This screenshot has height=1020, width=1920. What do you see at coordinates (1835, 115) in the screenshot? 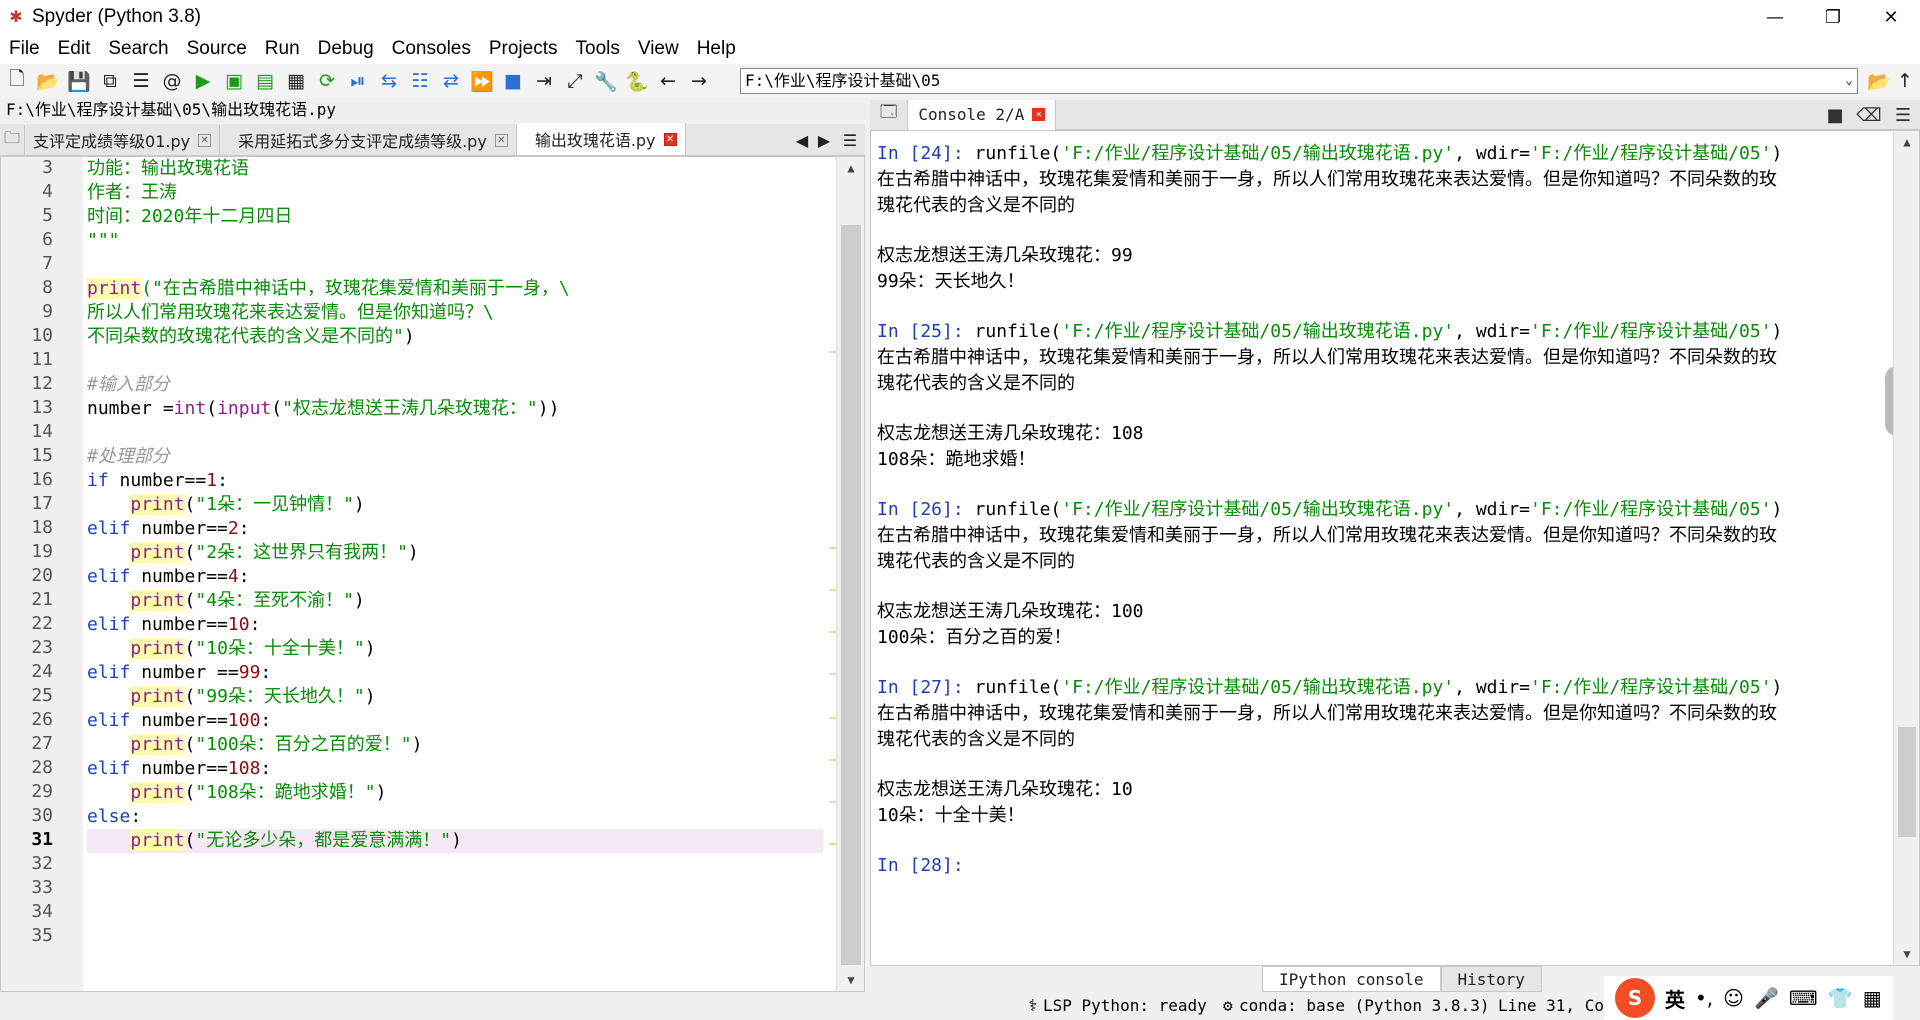
I see `interrupt-kernel-icon: ■` at bounding box center [1835, 115].